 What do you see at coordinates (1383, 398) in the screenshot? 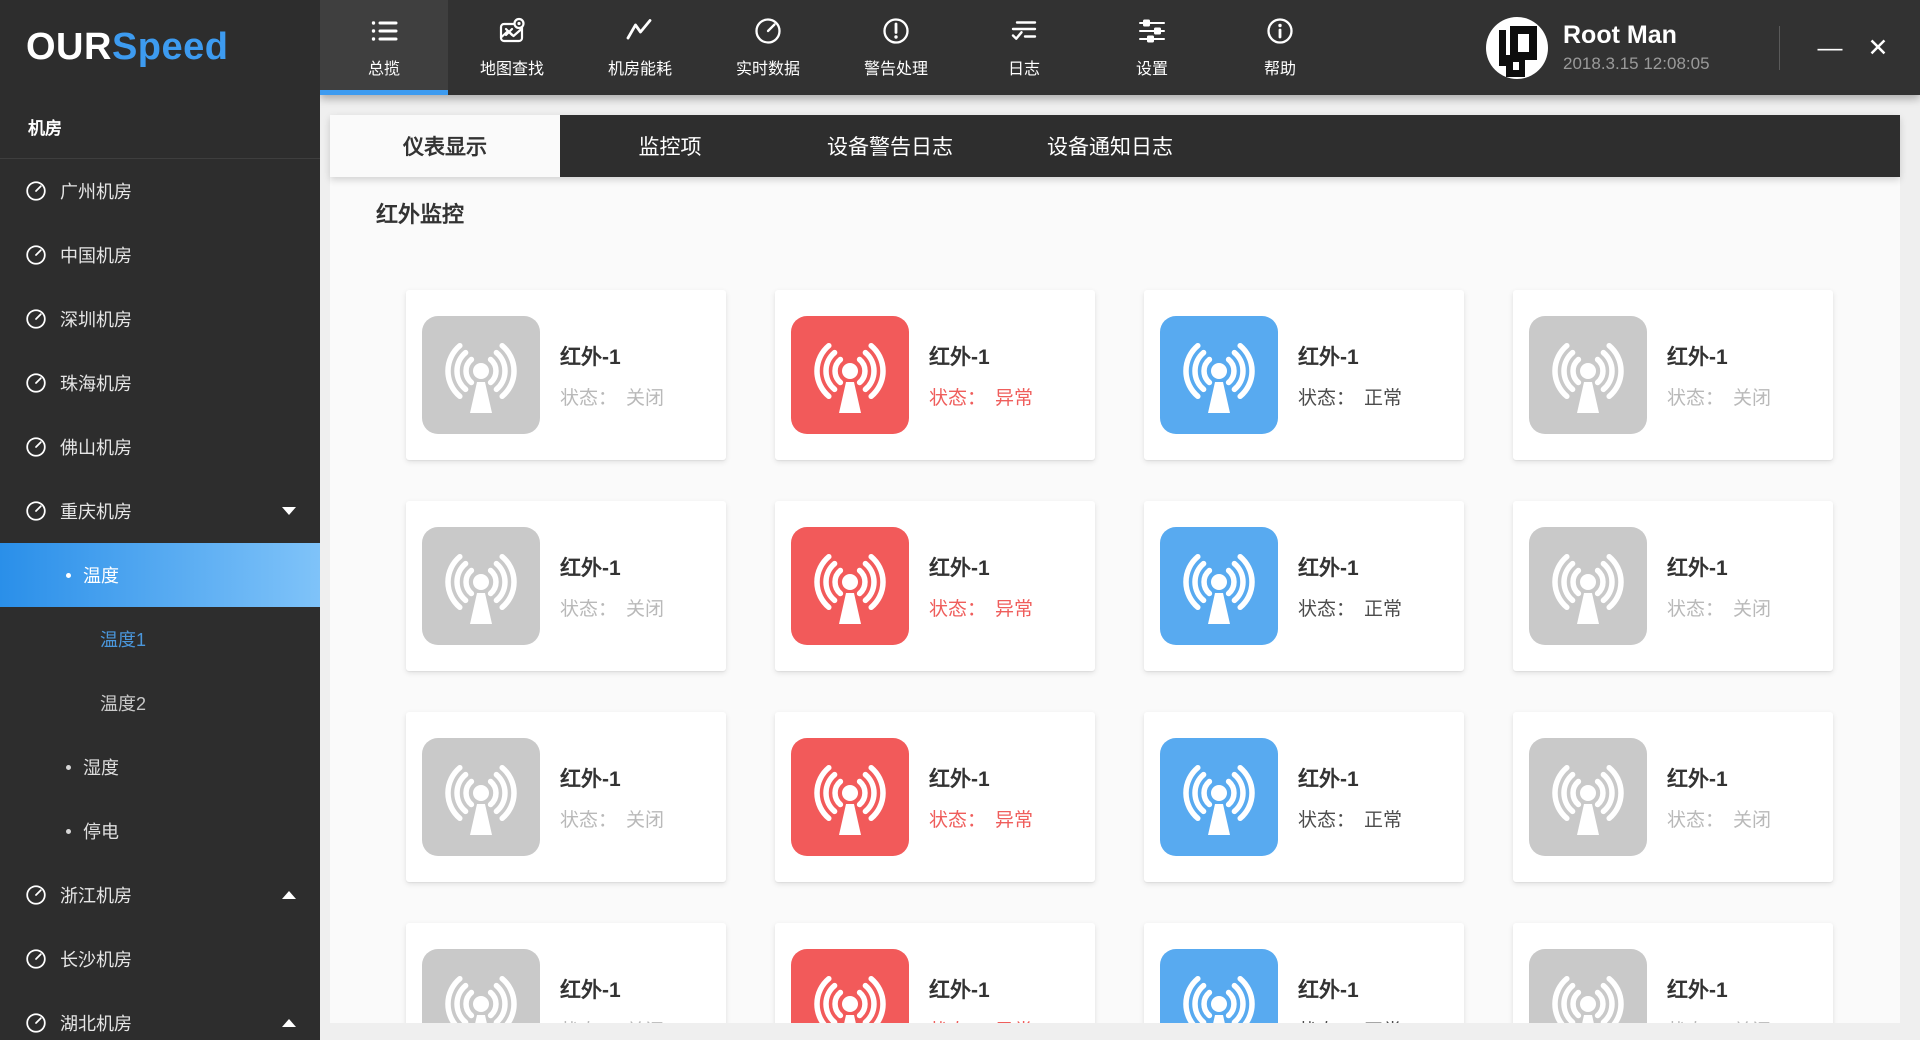
I see `status-value: 正常` at bounding box center [1383, 398].